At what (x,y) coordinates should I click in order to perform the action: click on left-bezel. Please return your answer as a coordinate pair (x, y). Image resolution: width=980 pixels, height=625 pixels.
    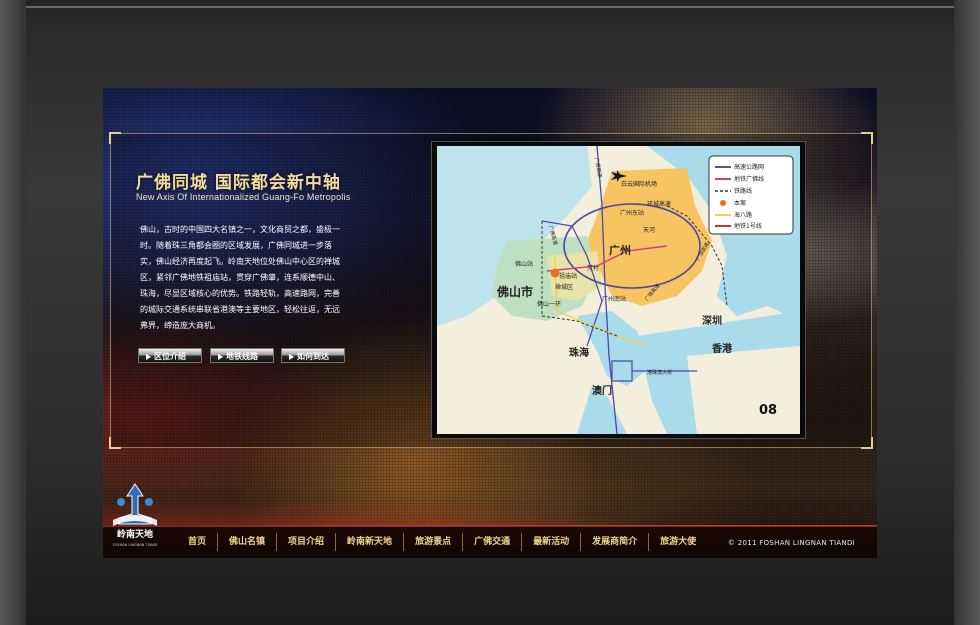
    Looking at the image, I should click on (13, 312).